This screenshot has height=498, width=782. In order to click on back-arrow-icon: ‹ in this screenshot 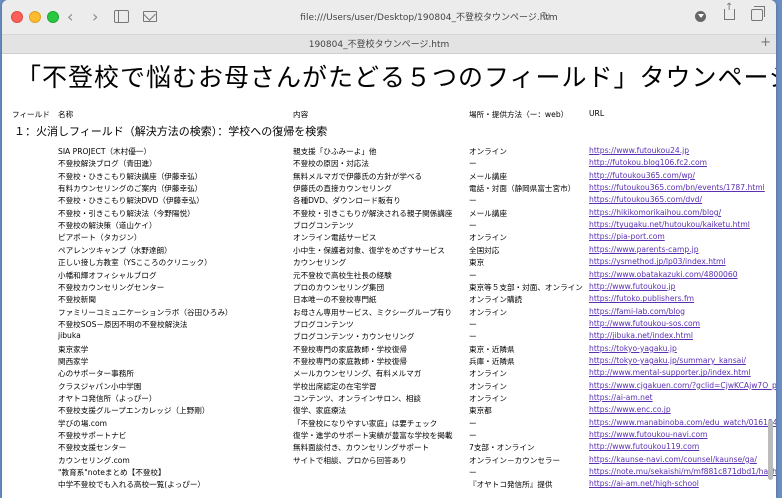, I will do `click(70, 17)`.